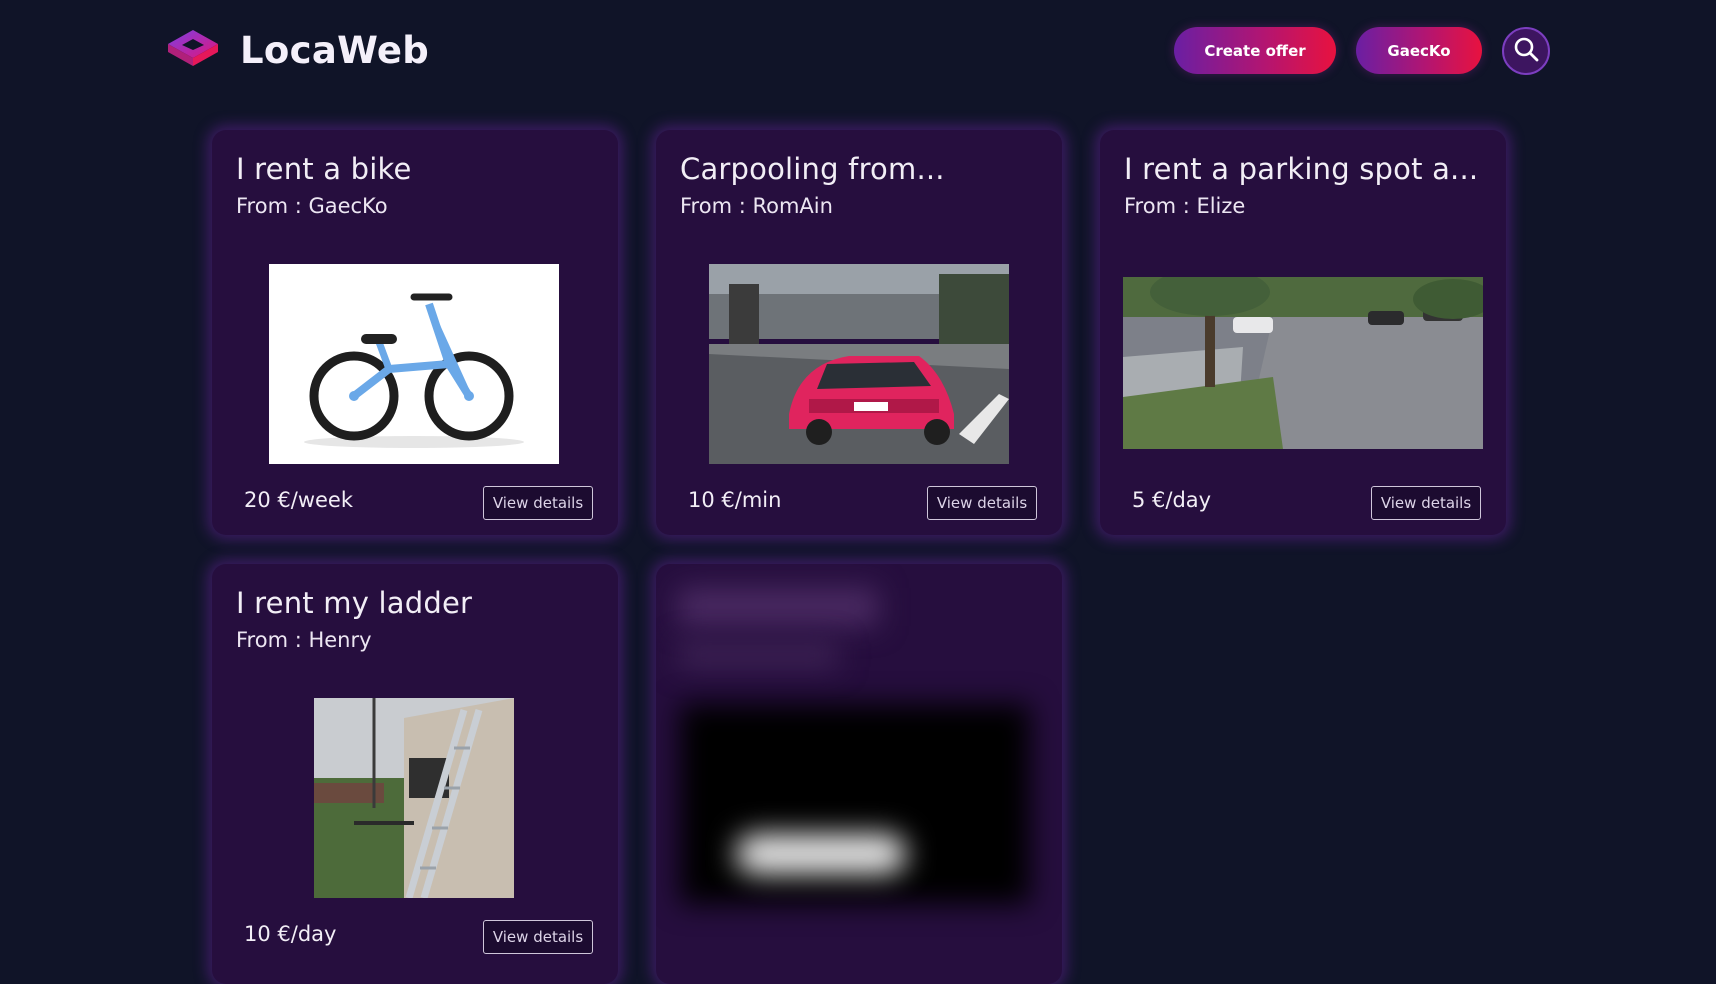 The image size is (1716, 984). What do you see at coordinates (855, 804) in the screenshot?
I see `blurred-image-placeholder` at bounding box center [855, 804].